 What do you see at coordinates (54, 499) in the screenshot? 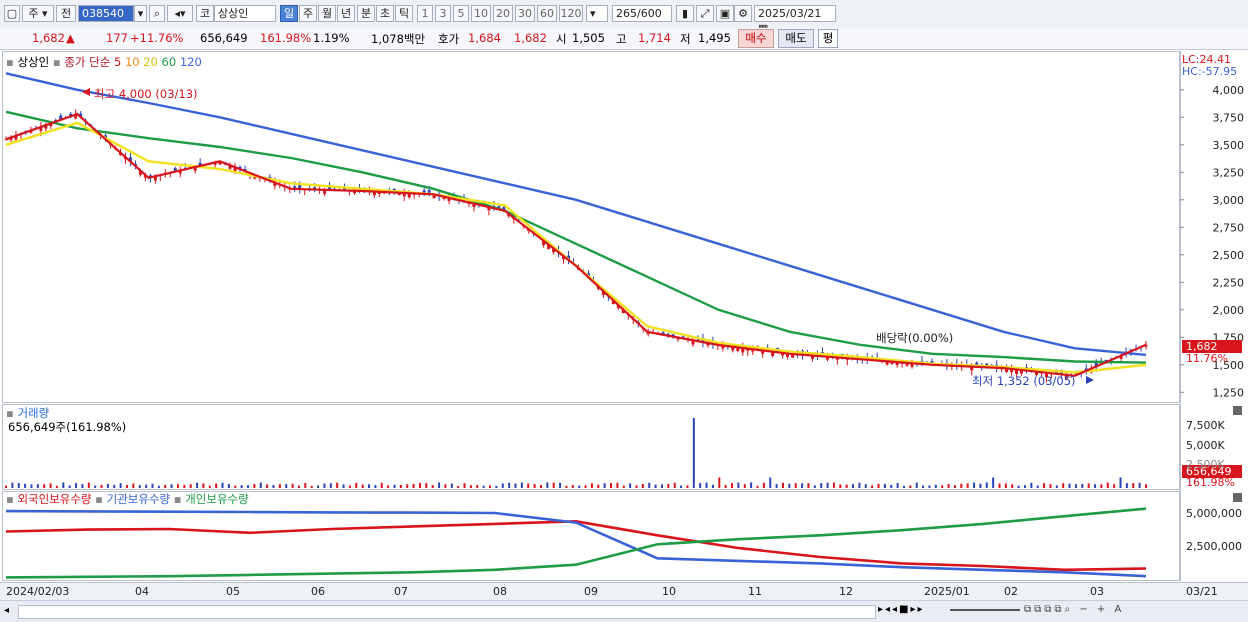
I see `legend-foreign: 외국인보유수량` at bounding box center [54, 499].